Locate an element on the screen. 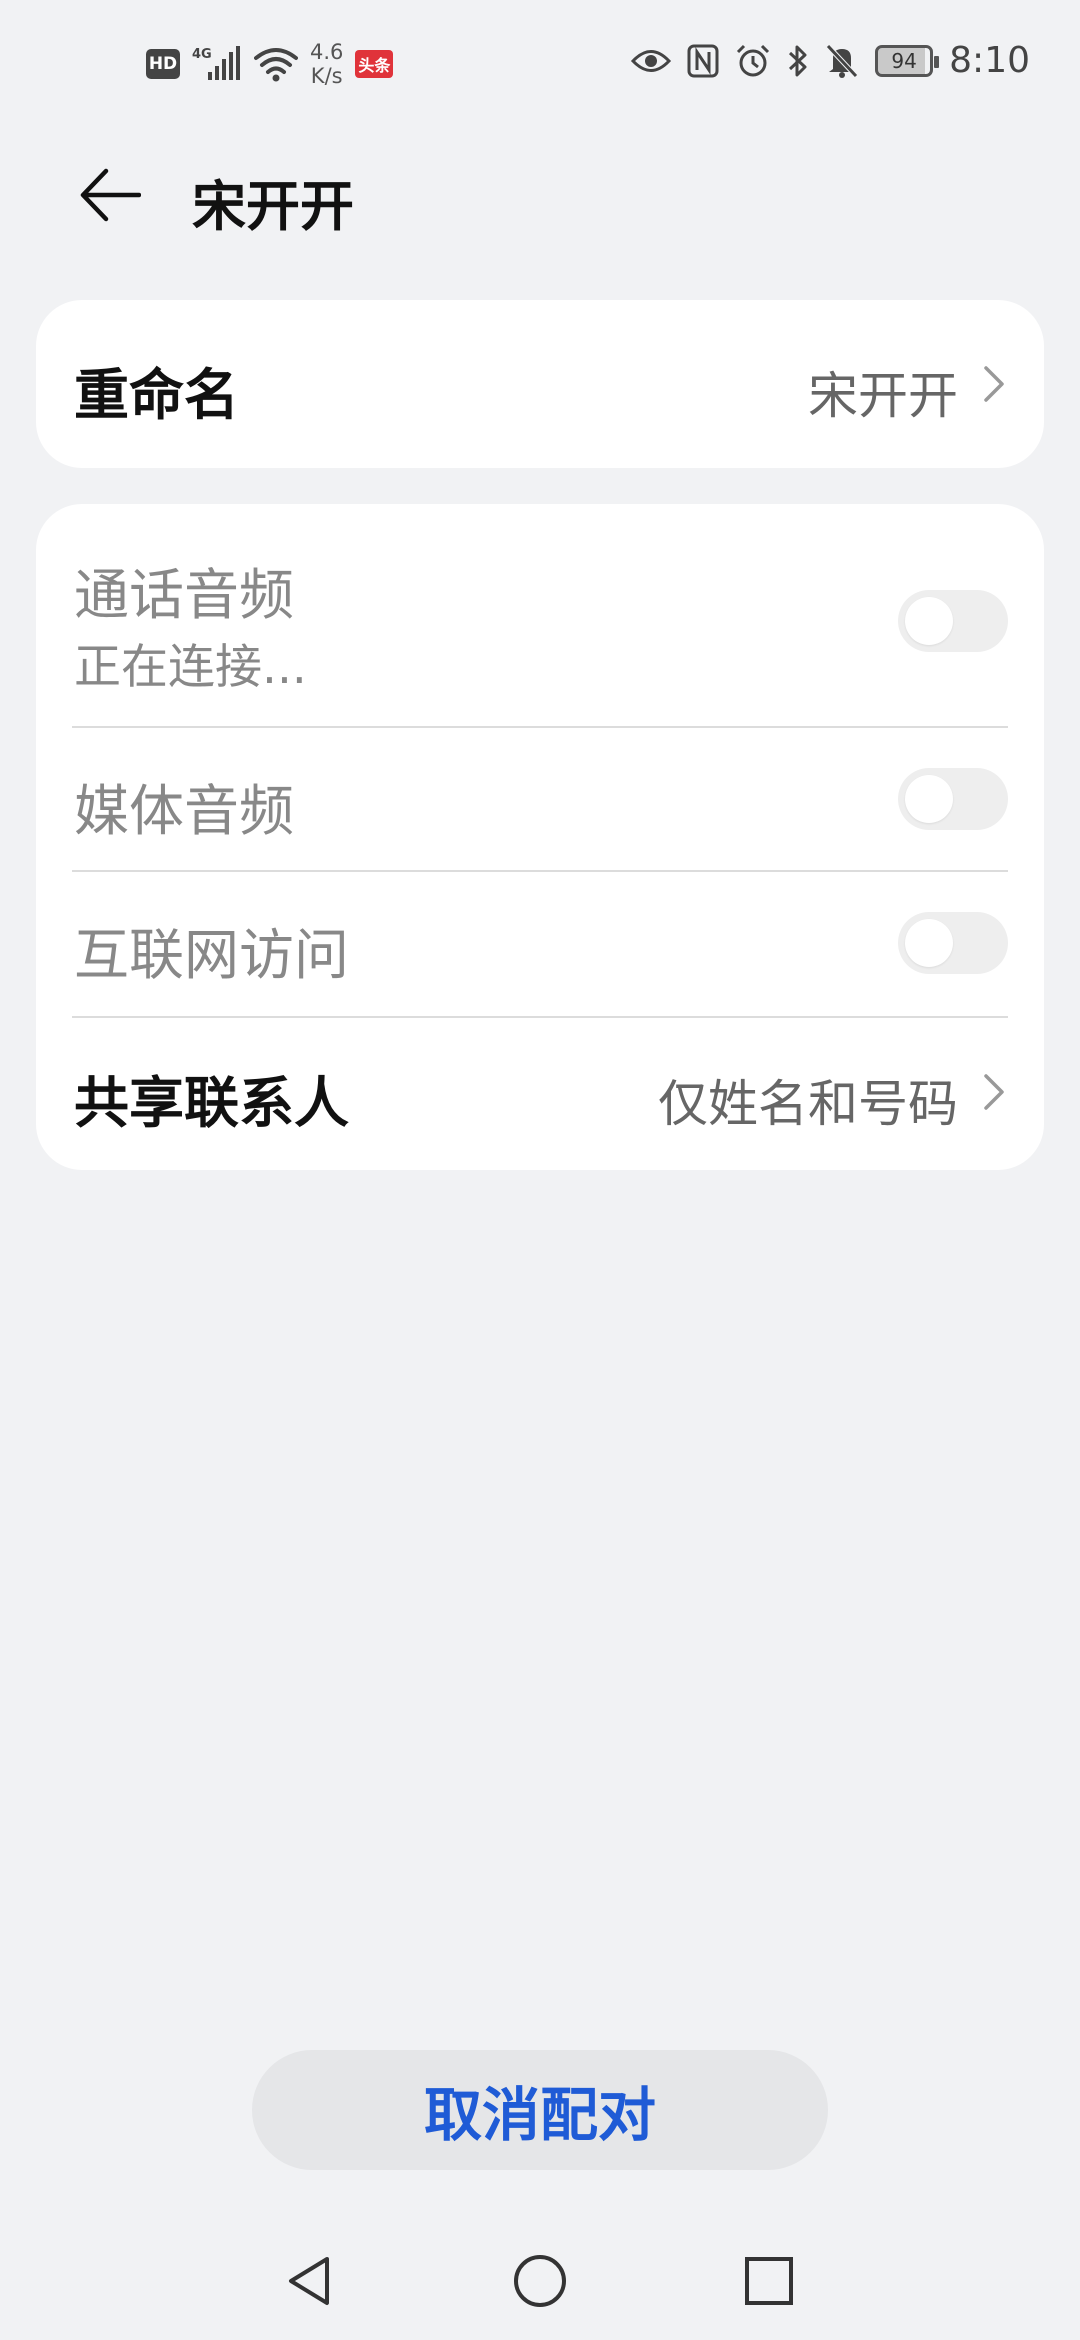 This screenshot has width=1080, height=2340. network-type-label: 4G is located at coordinates (202, 54).